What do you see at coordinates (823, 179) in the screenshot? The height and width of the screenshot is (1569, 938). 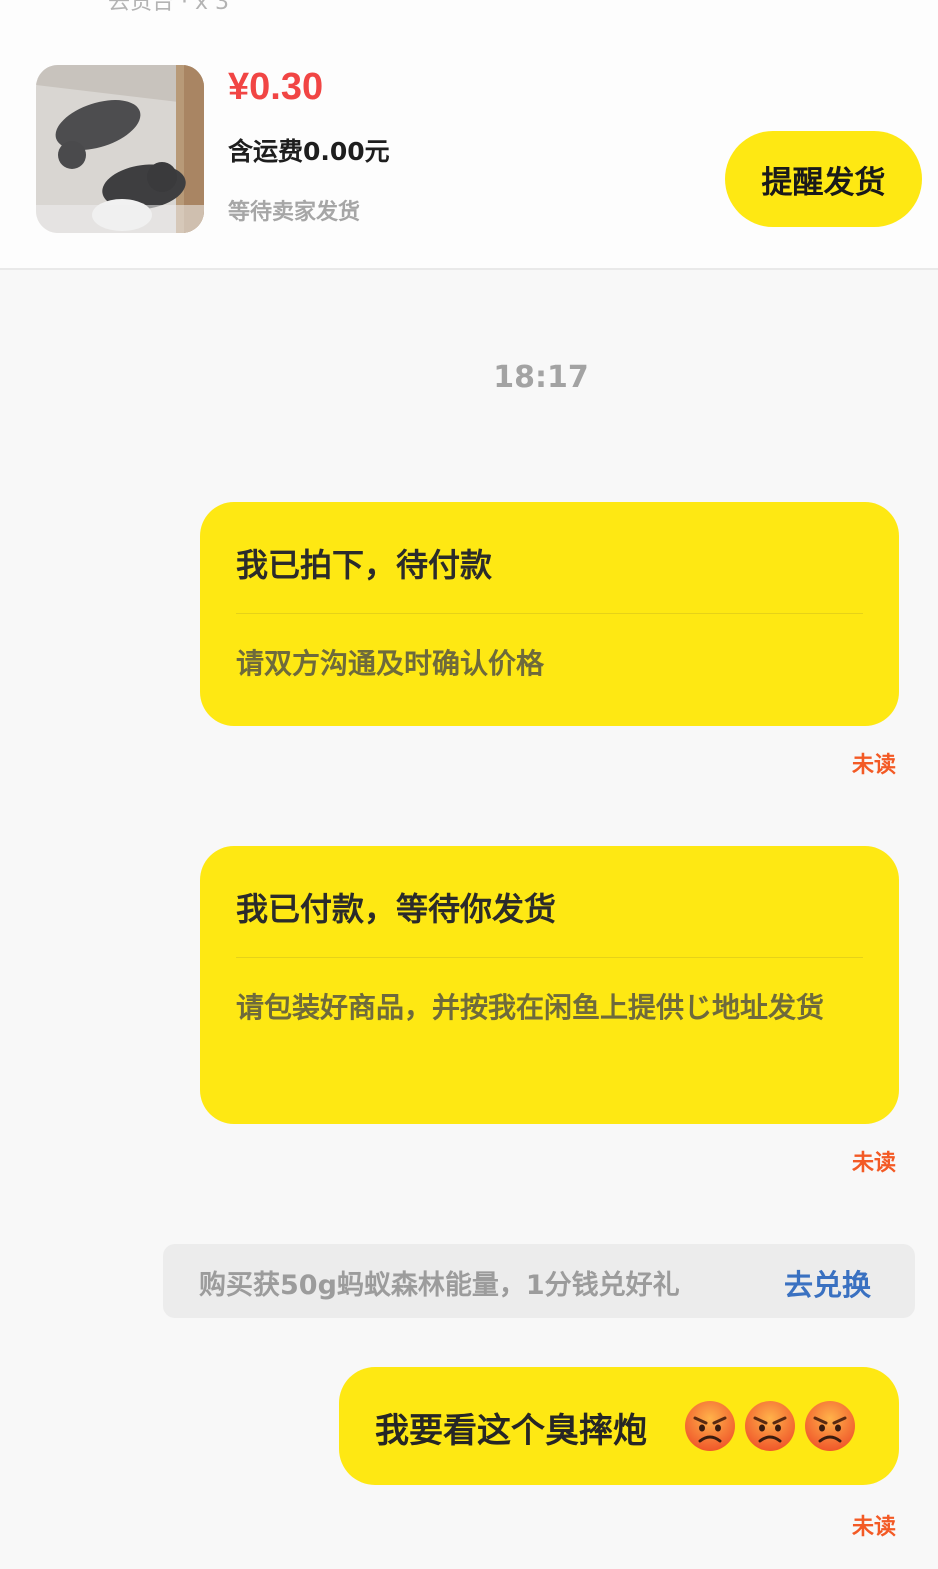 I see `remind-ship-button: 提醒发货` at bounding box center [823, 179].